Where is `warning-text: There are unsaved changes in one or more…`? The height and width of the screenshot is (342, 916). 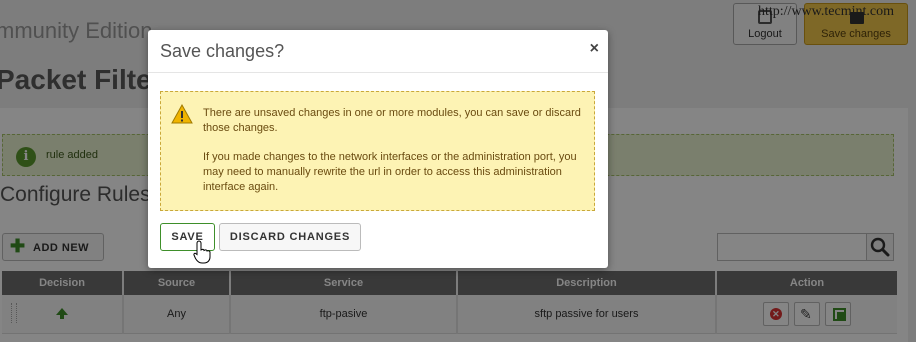 warning-text: There are unsaved changes in one or more… is located at coordinates (393, 157).